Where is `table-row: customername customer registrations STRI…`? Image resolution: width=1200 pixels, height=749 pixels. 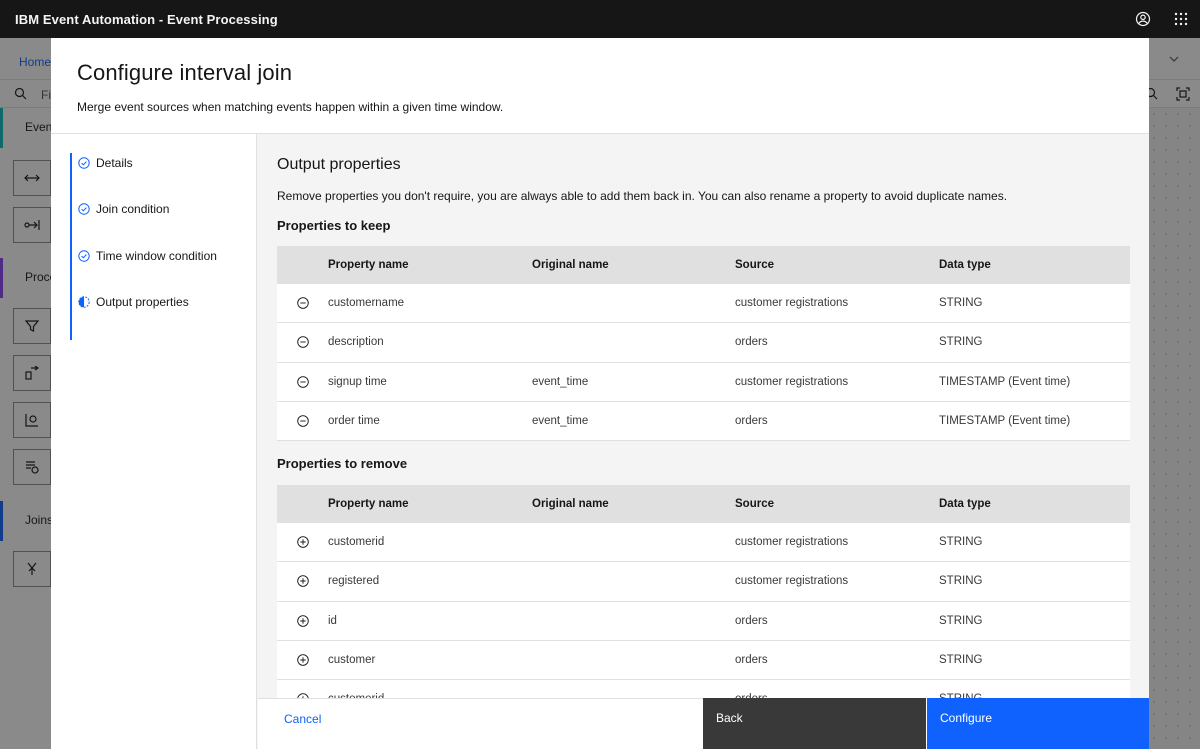
table-row: customername customer registrations STRI… is located at coordinates (703, 304).